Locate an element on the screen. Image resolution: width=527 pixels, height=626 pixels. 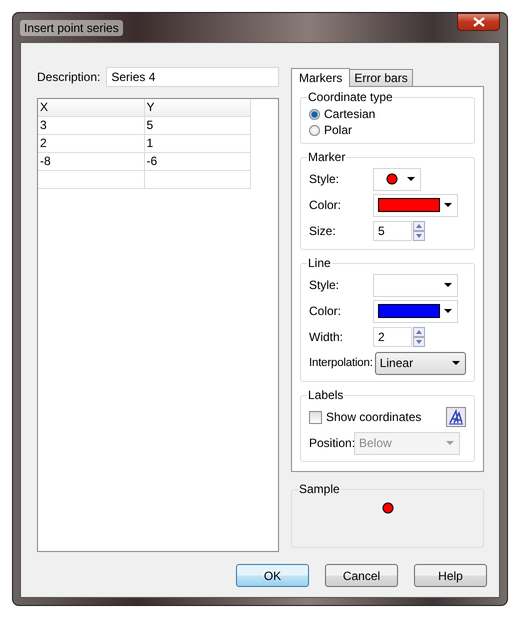
marker-dot-icon is located at coordinates (392, 179).